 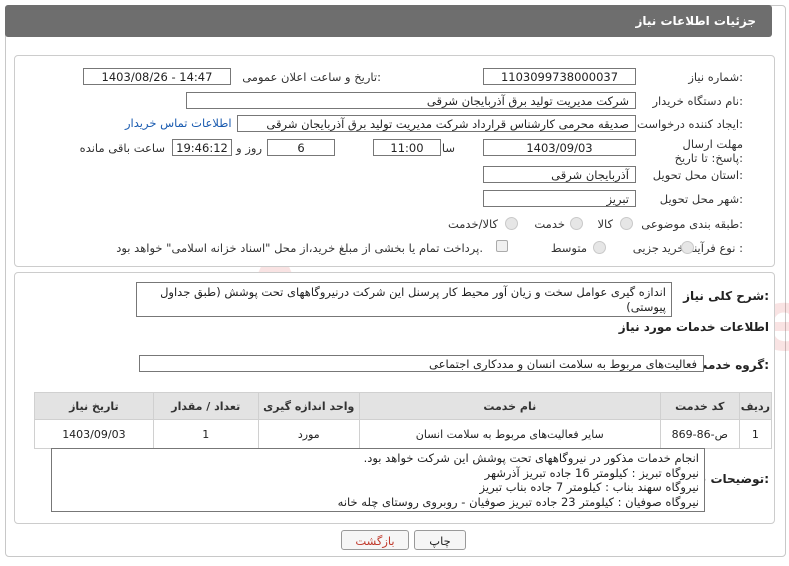 I want to click on cell-row: 1, so click(x=755, y=434).